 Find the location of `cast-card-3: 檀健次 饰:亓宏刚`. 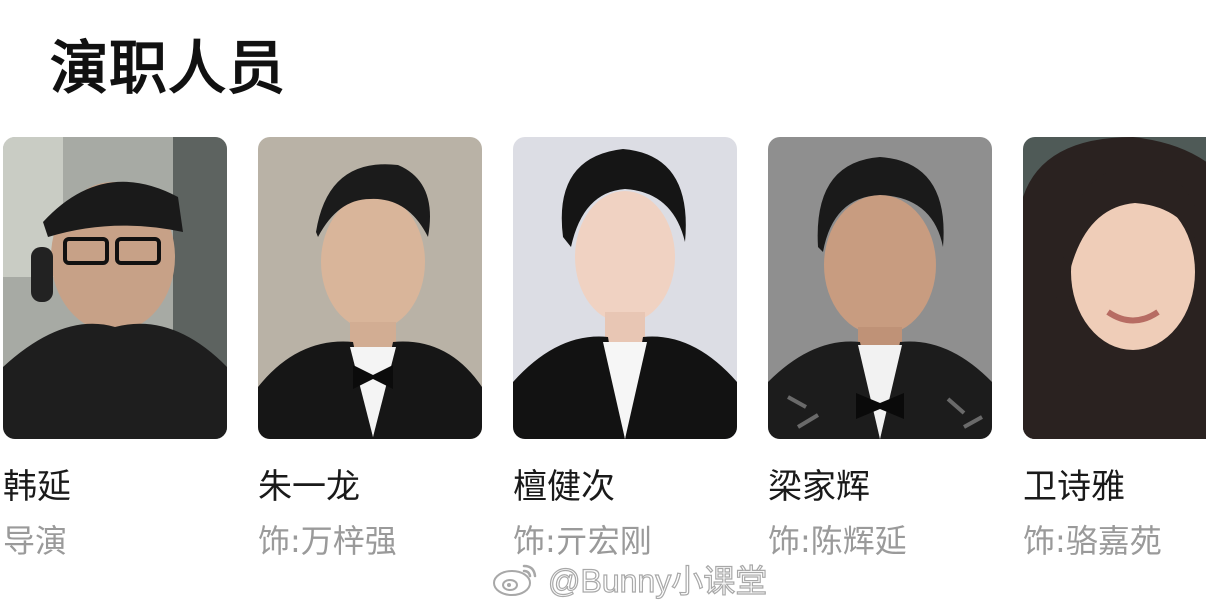

cast-card-3: 檀健次 饰:亓宏刚 is located at coordinates (625, 352).